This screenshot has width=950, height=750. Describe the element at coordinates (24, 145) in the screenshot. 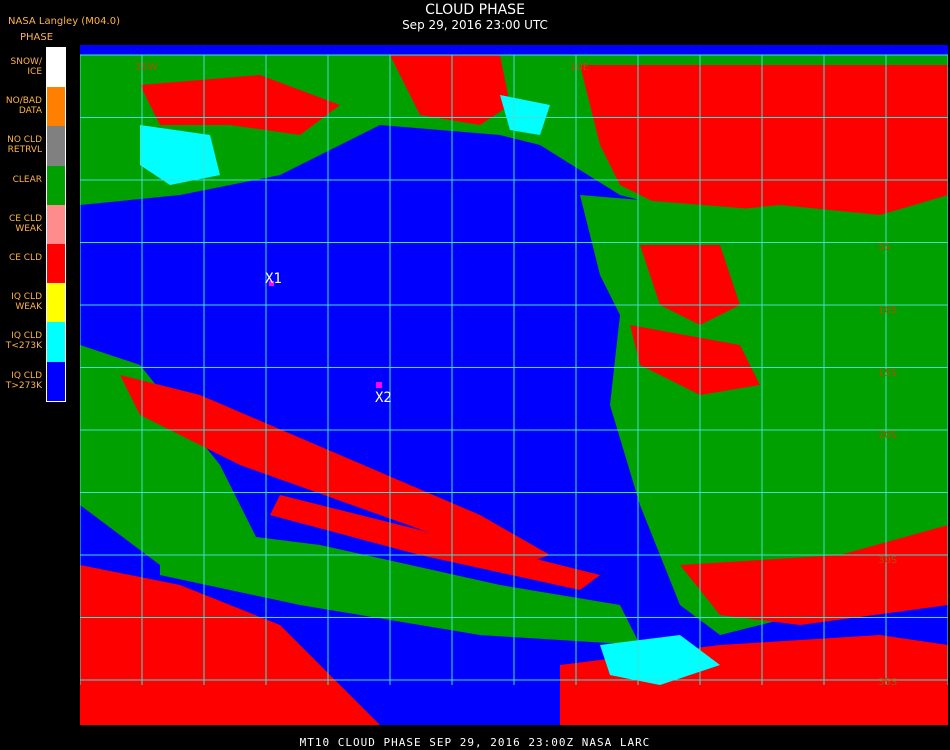

I see `legend-label: NO CLD RETRVL` at that location.